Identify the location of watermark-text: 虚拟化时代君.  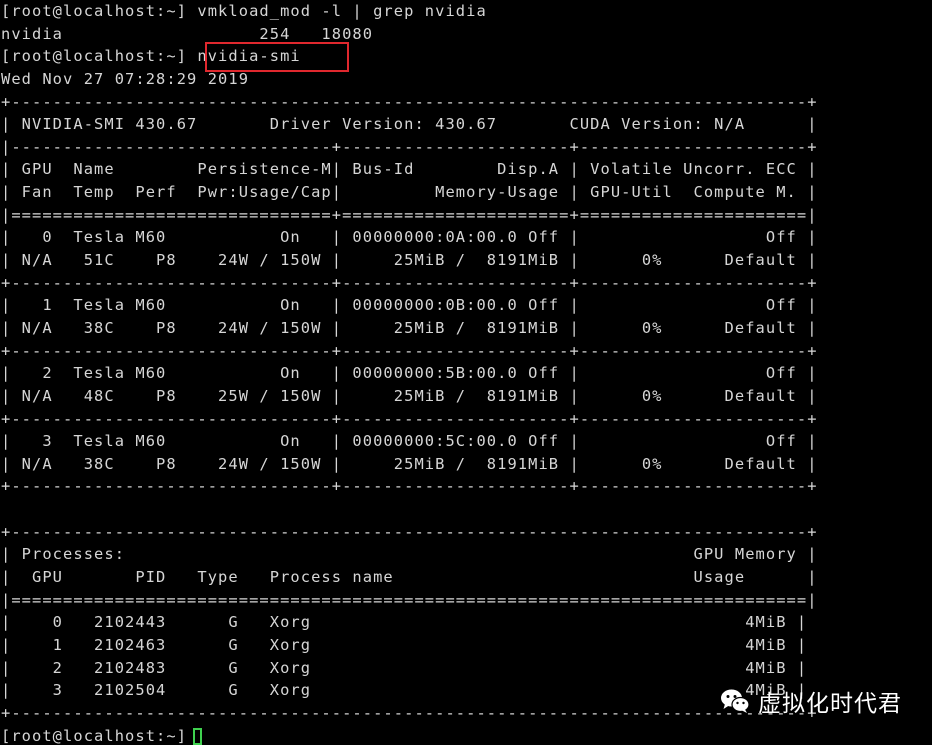
(830, 704).